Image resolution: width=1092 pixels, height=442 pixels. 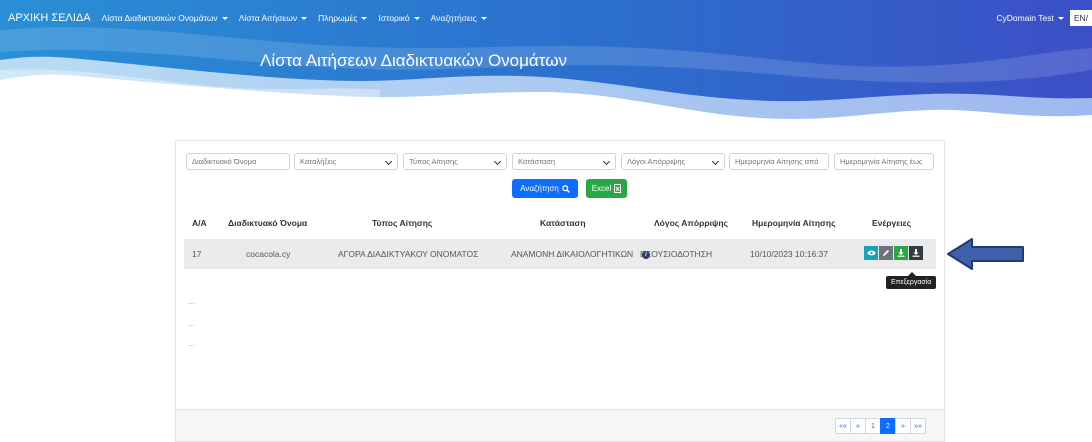 What do you see at coordinates (564, 161) in the screenshot?
I see `status-select: Κατάσταση` at bounding box center [564, 161].